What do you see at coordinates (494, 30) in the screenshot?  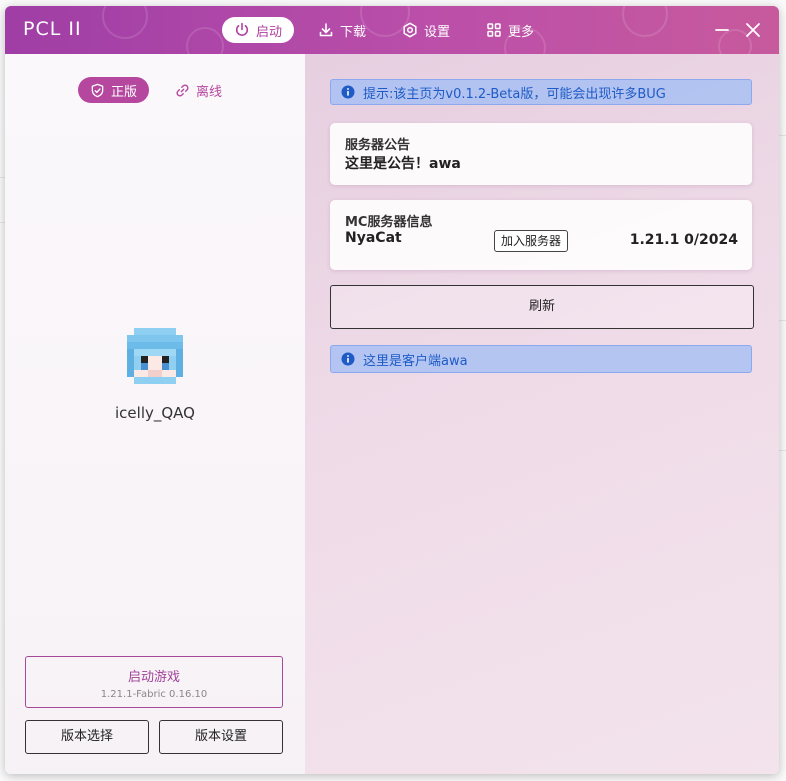 I see `grid-icon` at bounding box center [494, 30].